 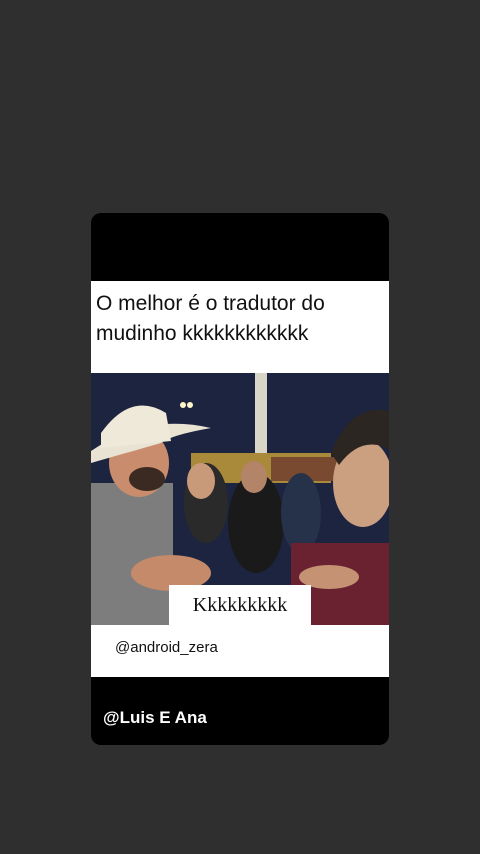 What do you see at coordinates (155, 718) in the screenshot?
I see `credit-handle: @Luis E Ana` at bounding box center [155, 718].